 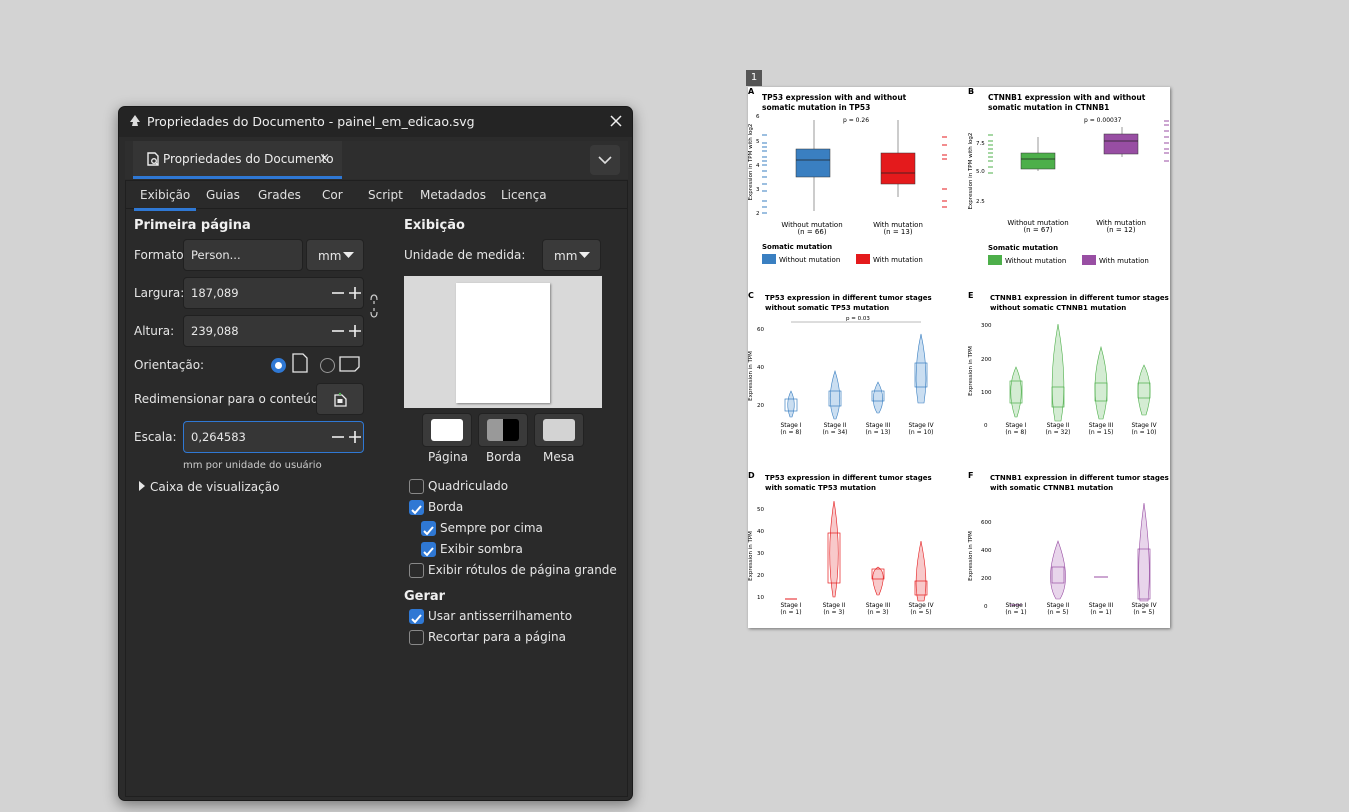 I want to click on desk-color-button, so click(x=559, y=430).